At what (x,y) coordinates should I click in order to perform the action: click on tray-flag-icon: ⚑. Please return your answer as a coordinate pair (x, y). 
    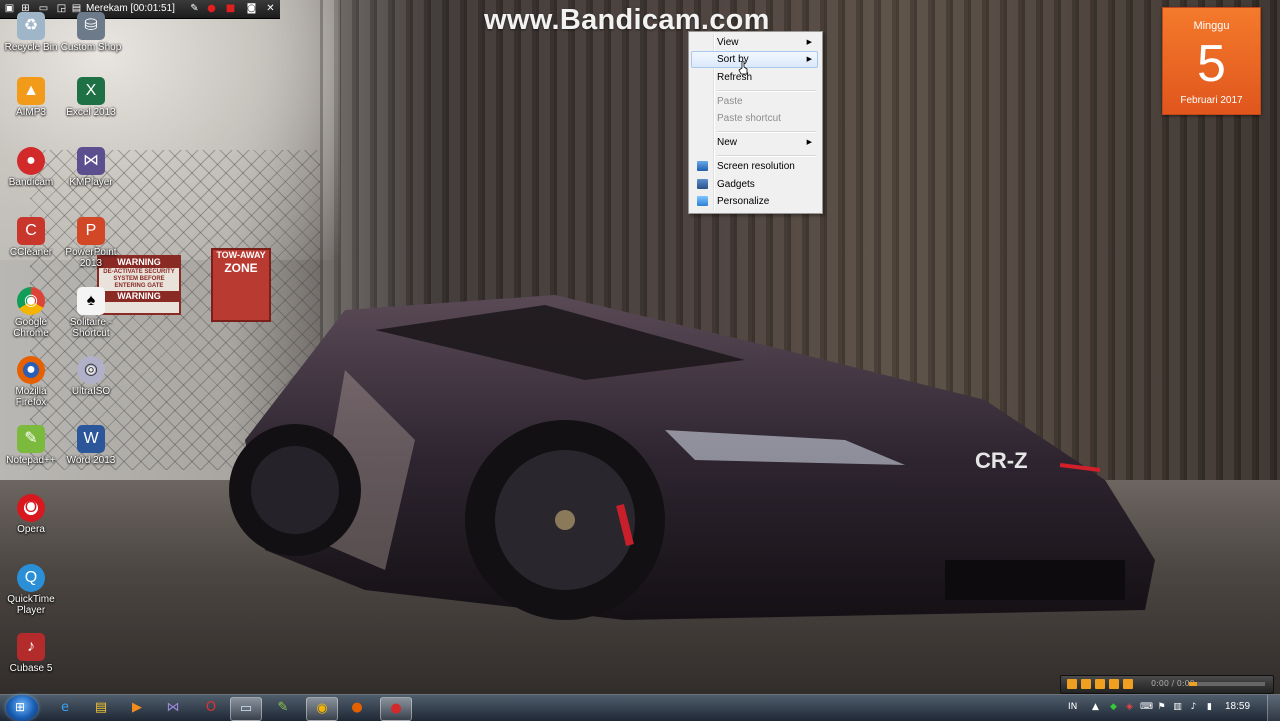
    Looking at the image, I should click on (1161, 707).